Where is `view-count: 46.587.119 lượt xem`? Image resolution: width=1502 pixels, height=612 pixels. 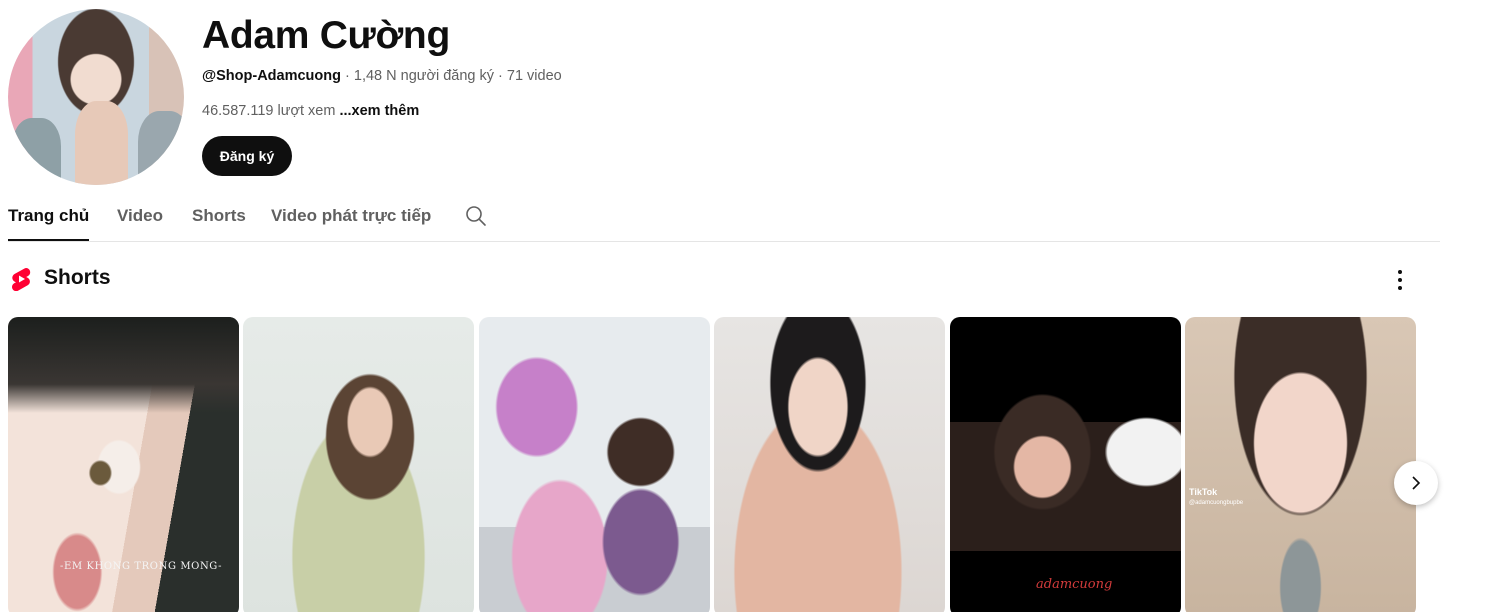
view-count: 46.587.119 lượt xem is located at coordinates (271, 111).